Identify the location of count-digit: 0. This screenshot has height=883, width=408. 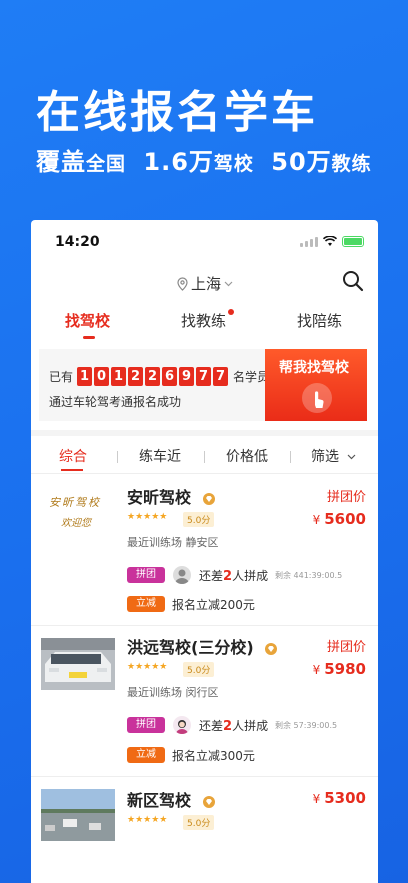
(102, 376).